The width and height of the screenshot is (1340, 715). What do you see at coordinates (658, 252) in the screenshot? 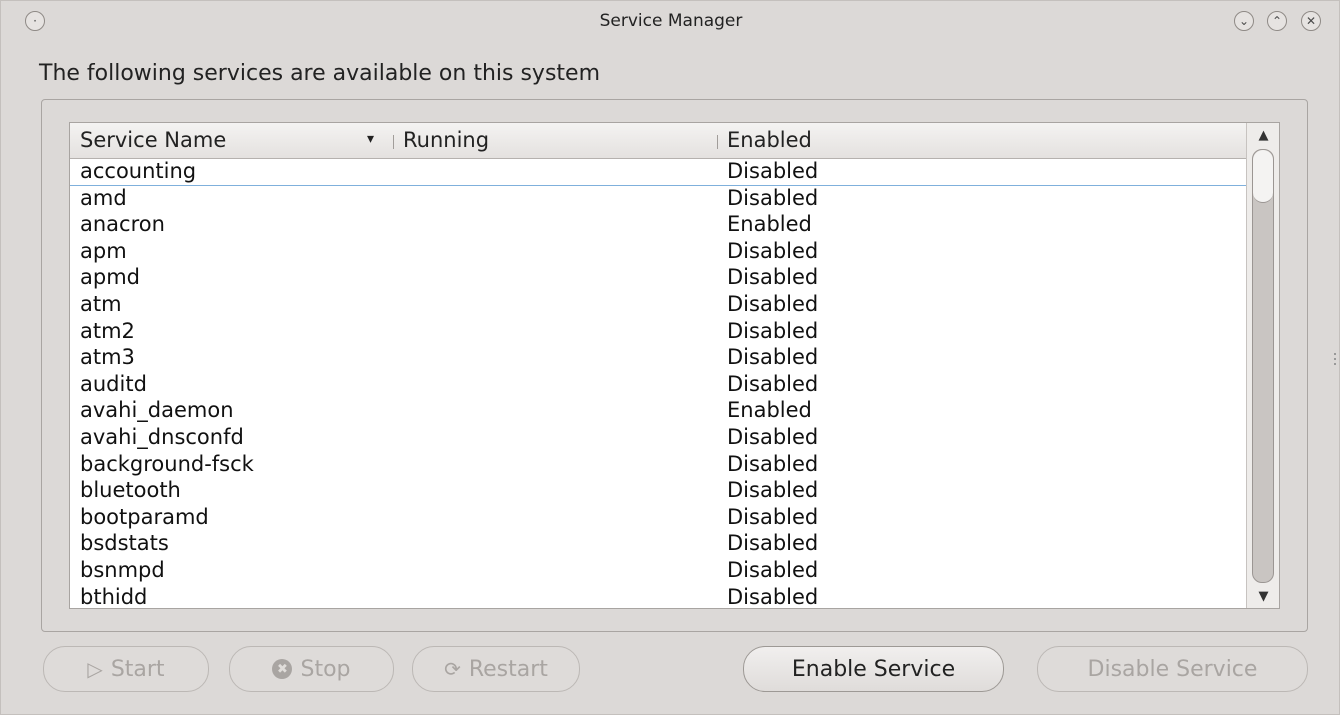
I see `table-row: apm Disabled` at bounding box center [658, 252].